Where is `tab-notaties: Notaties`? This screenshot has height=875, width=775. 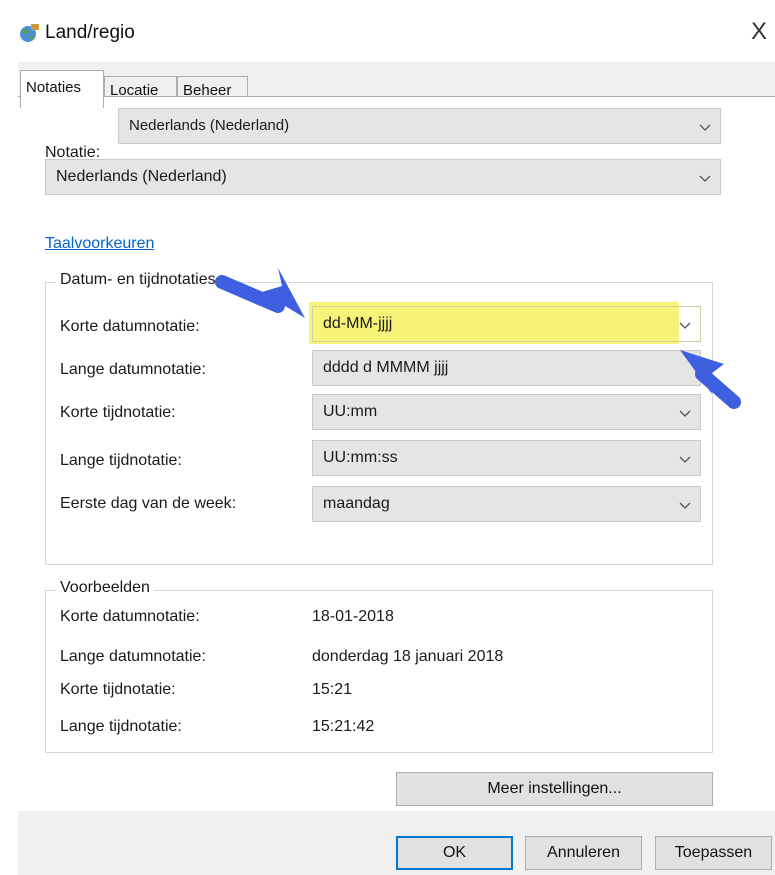
tab-notaties: Notaties is located at coordinates (62, 89).